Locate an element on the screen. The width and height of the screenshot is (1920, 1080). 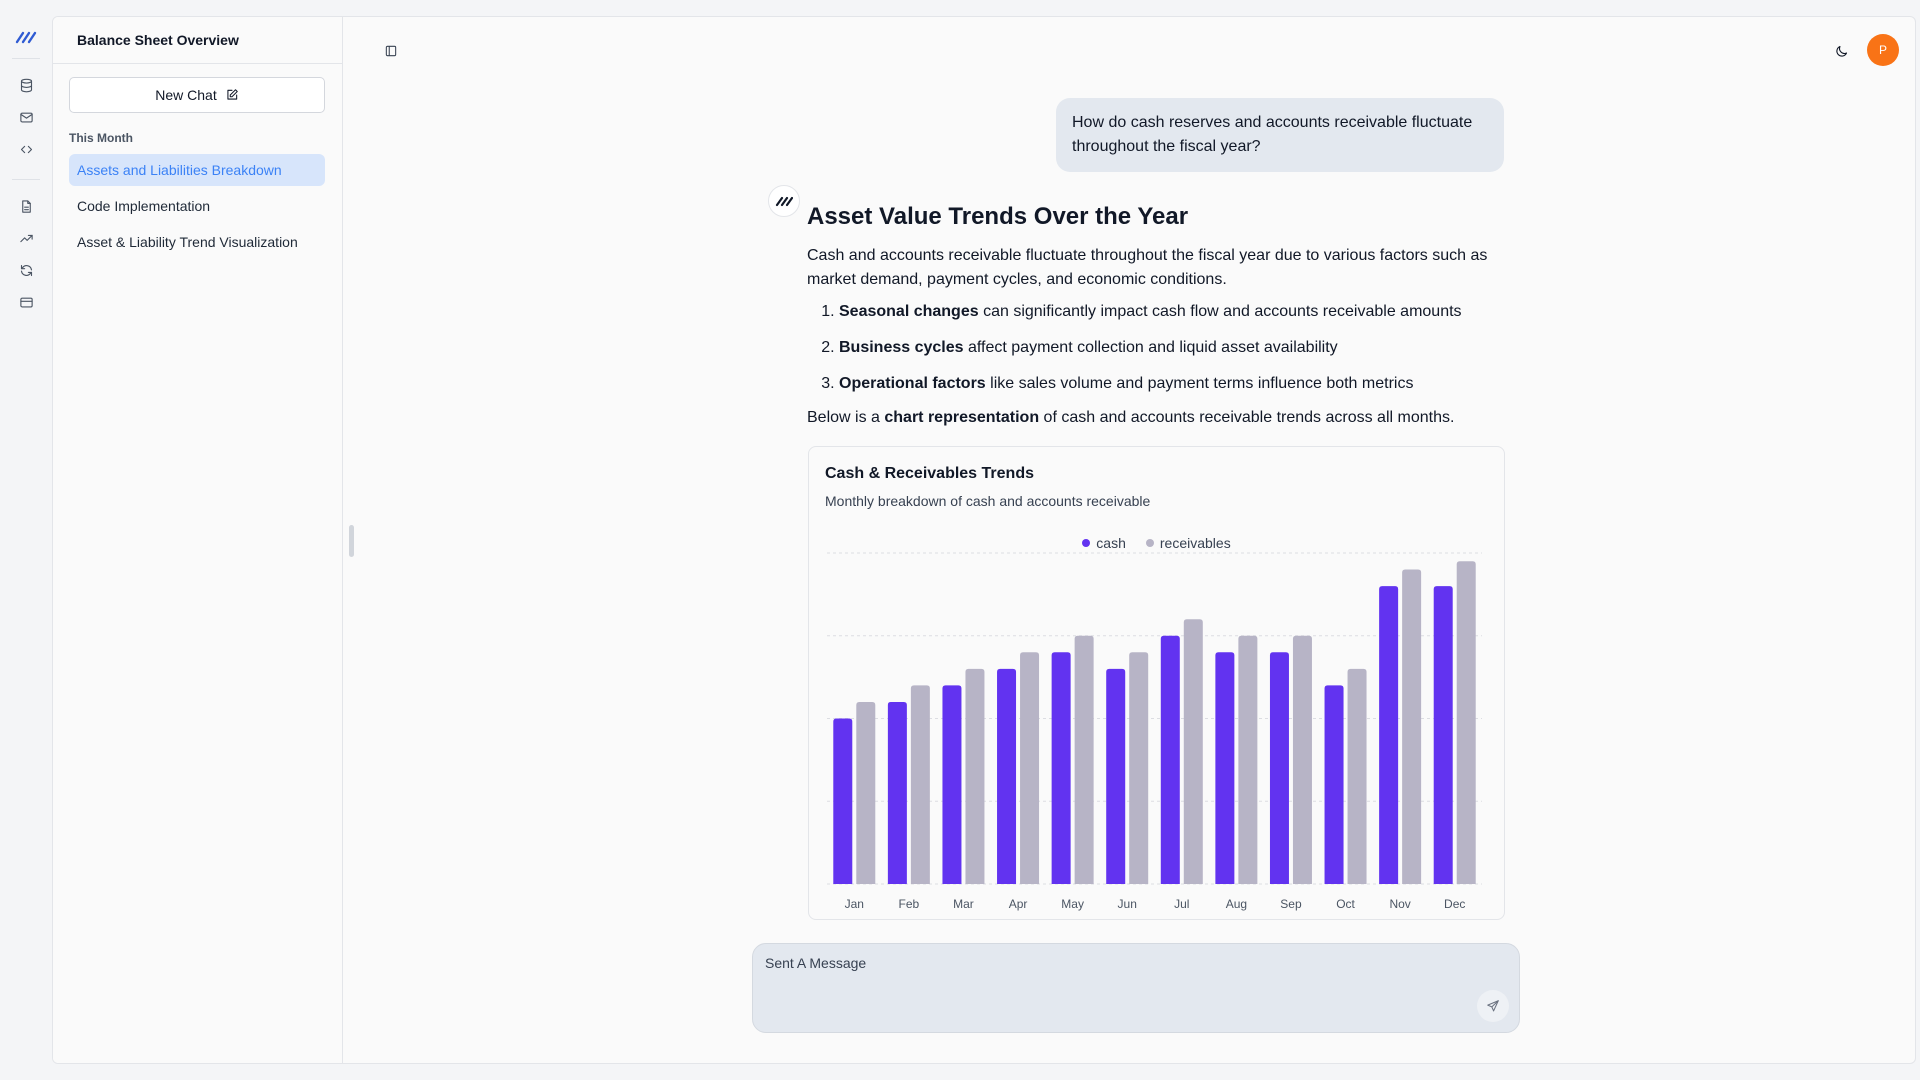
bar-chart: Jan Feb Mar Apr May Jun Jul Aug Sep Oct Nov Dec is located at coordinates (1154, 731).